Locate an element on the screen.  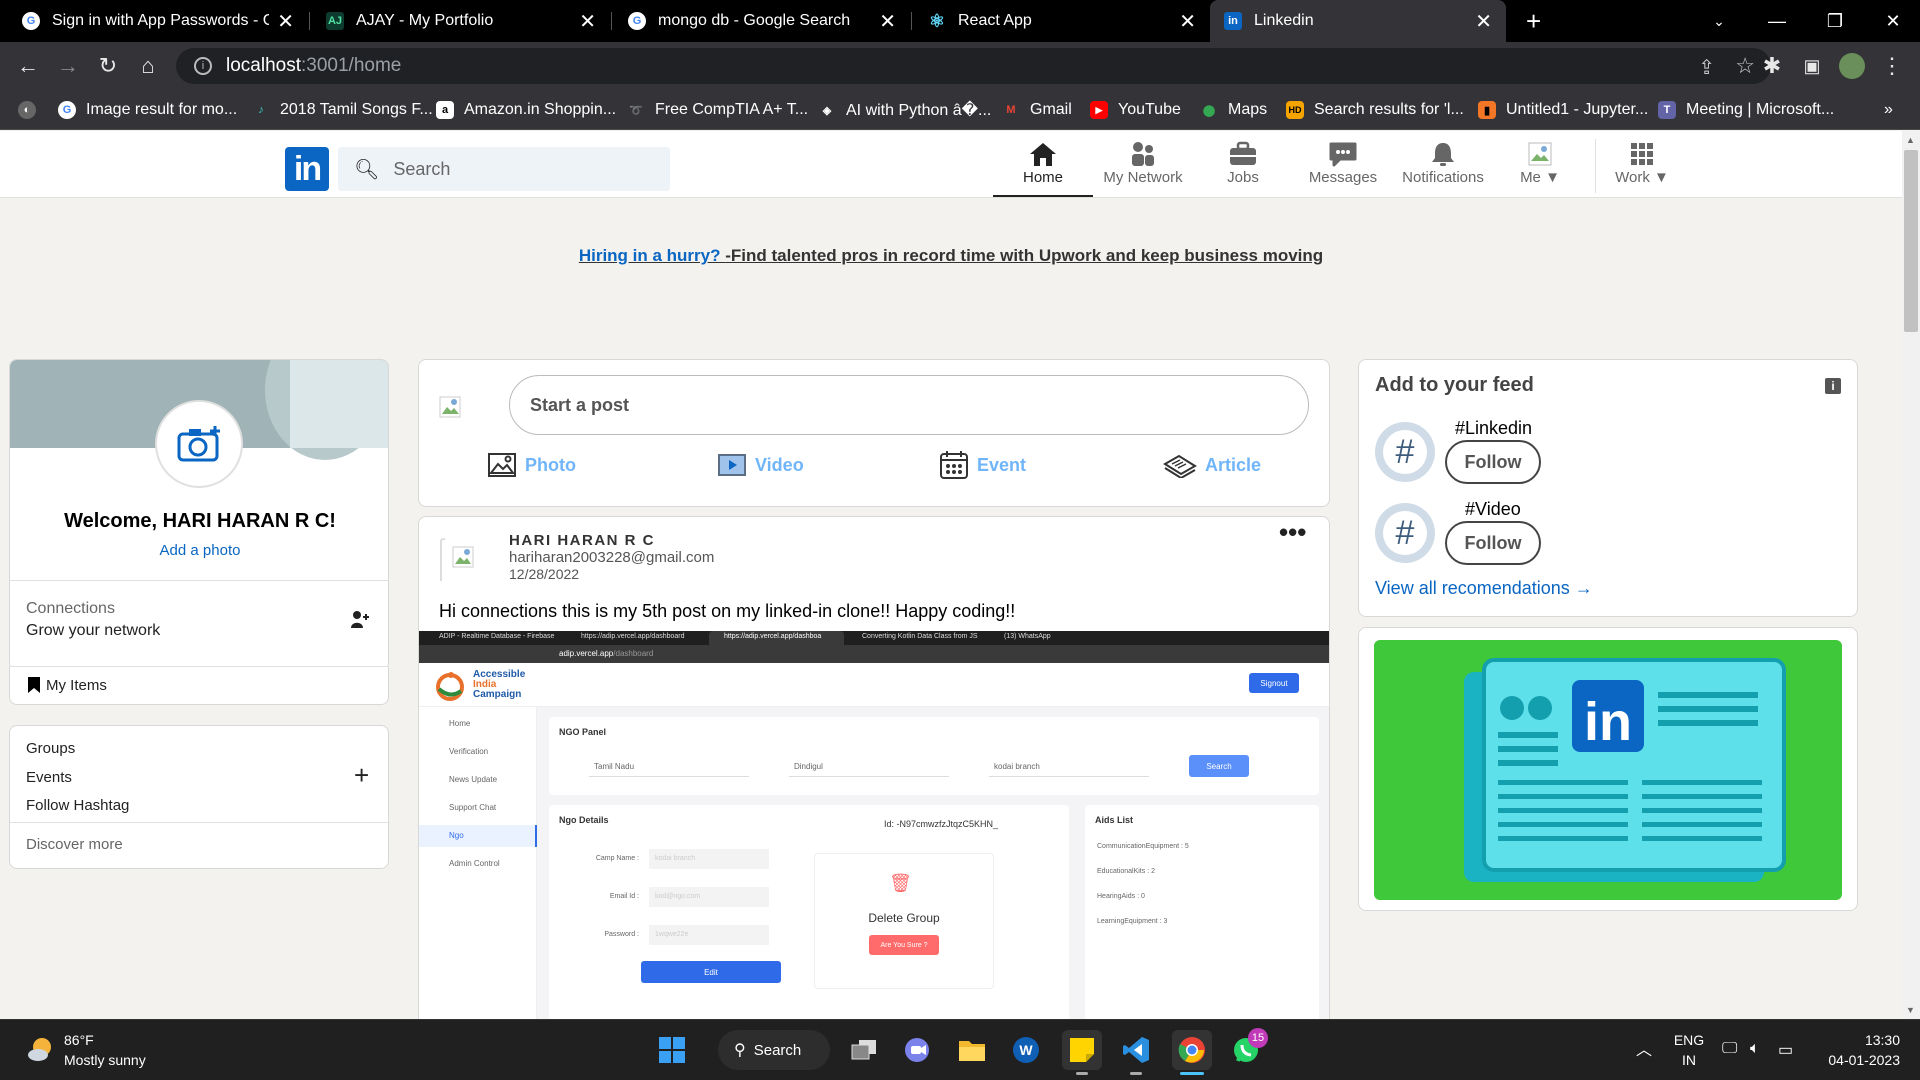
weather-desc: Mostly sunny is located at coordinates (105, 1060).